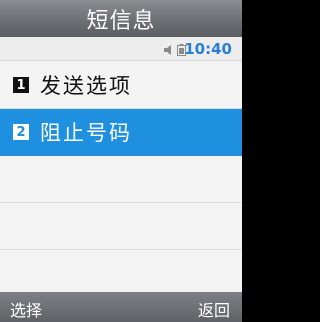  I want to click on speaker-icon, so click(169, 50).